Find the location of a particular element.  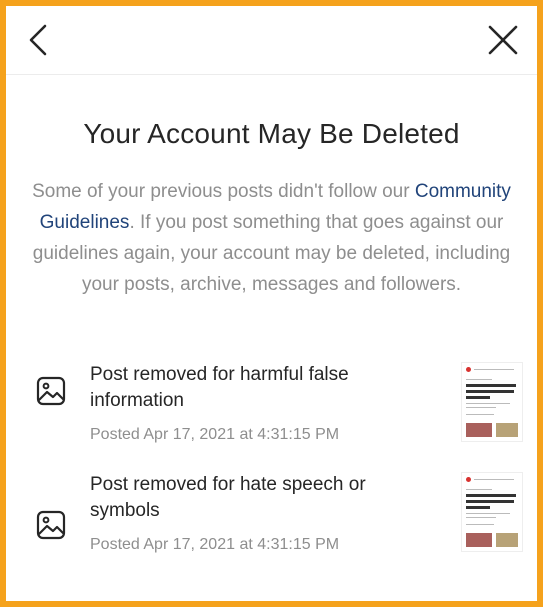

page-title: Your Account May Be Deleted is located at coordinates (271, 133).